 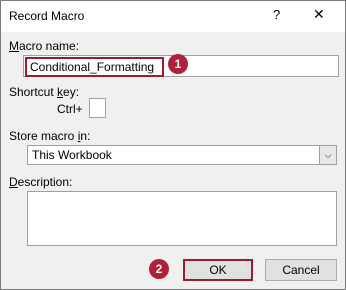 I want to click on ctrl-label: Ctrl+, so click(x=70, y=109).